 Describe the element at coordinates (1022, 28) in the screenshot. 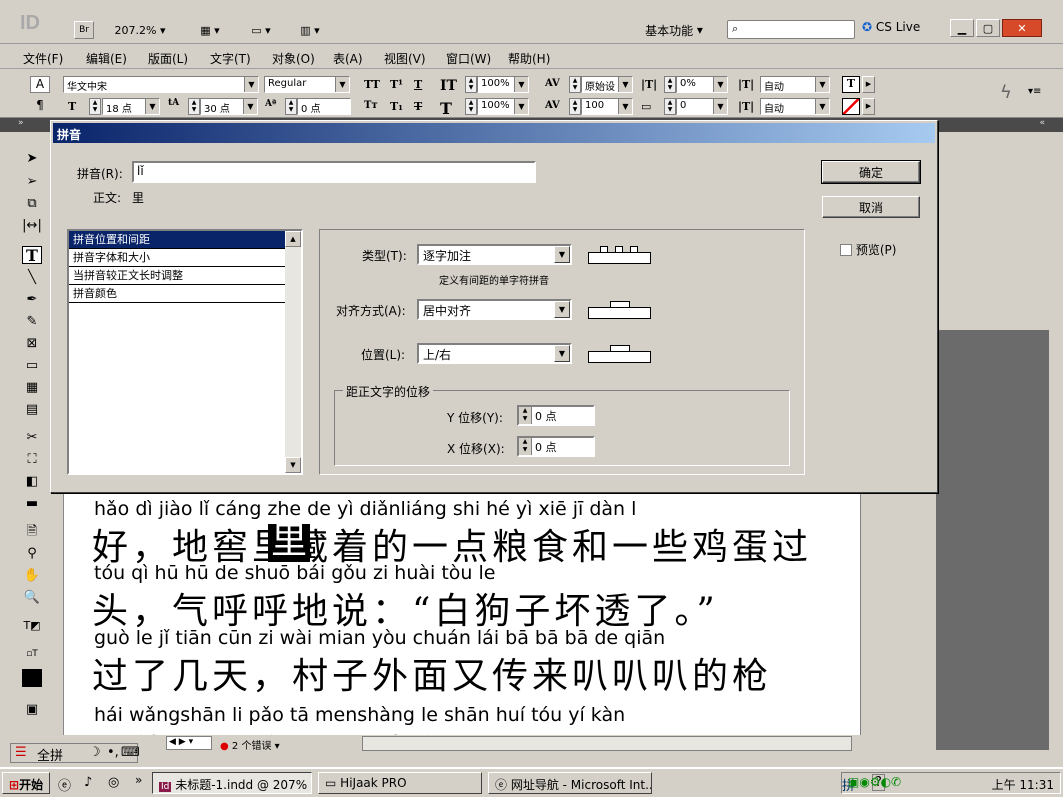

I see `close-button: ✕` at that location.